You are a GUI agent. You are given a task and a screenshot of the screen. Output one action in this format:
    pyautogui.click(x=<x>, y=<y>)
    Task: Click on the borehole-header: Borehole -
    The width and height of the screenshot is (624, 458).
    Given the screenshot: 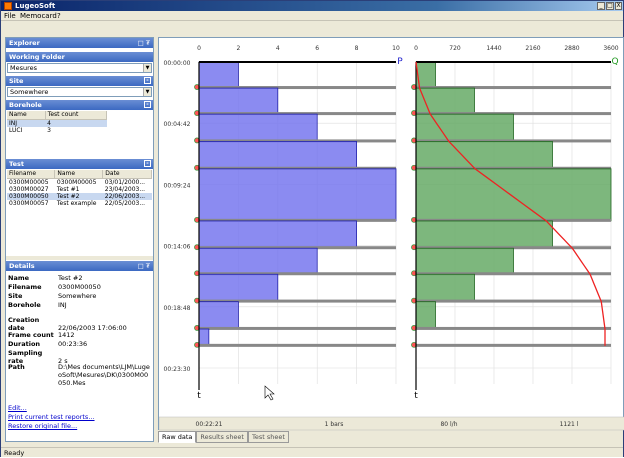 What is the action you would take?
    pyautogui.click(x=79, y=105)
    